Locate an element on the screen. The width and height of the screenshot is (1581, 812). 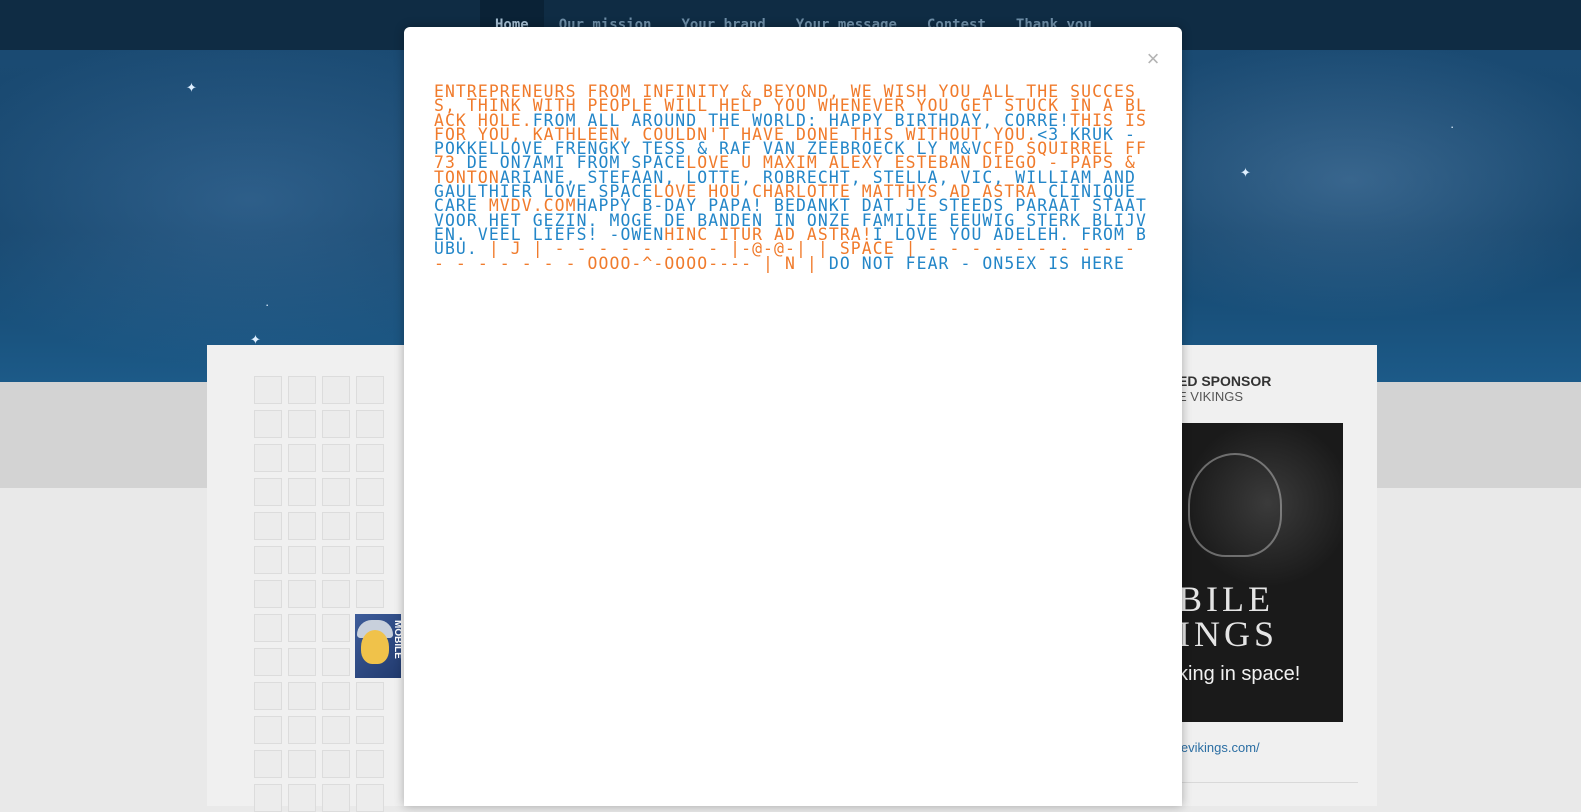
close-button: × is located at coordinates (1153, 59).